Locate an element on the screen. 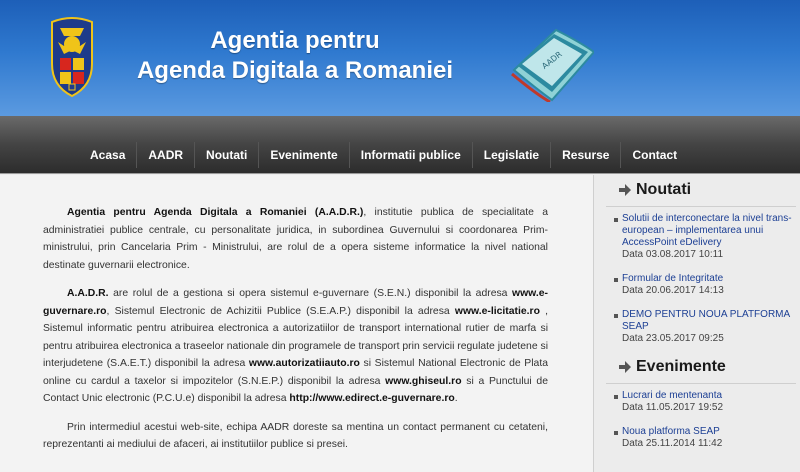 This screenshot has width=800, height=472. site-title-line2: Agenda Digitala a Romaniei is located at coordinates (295, 70).